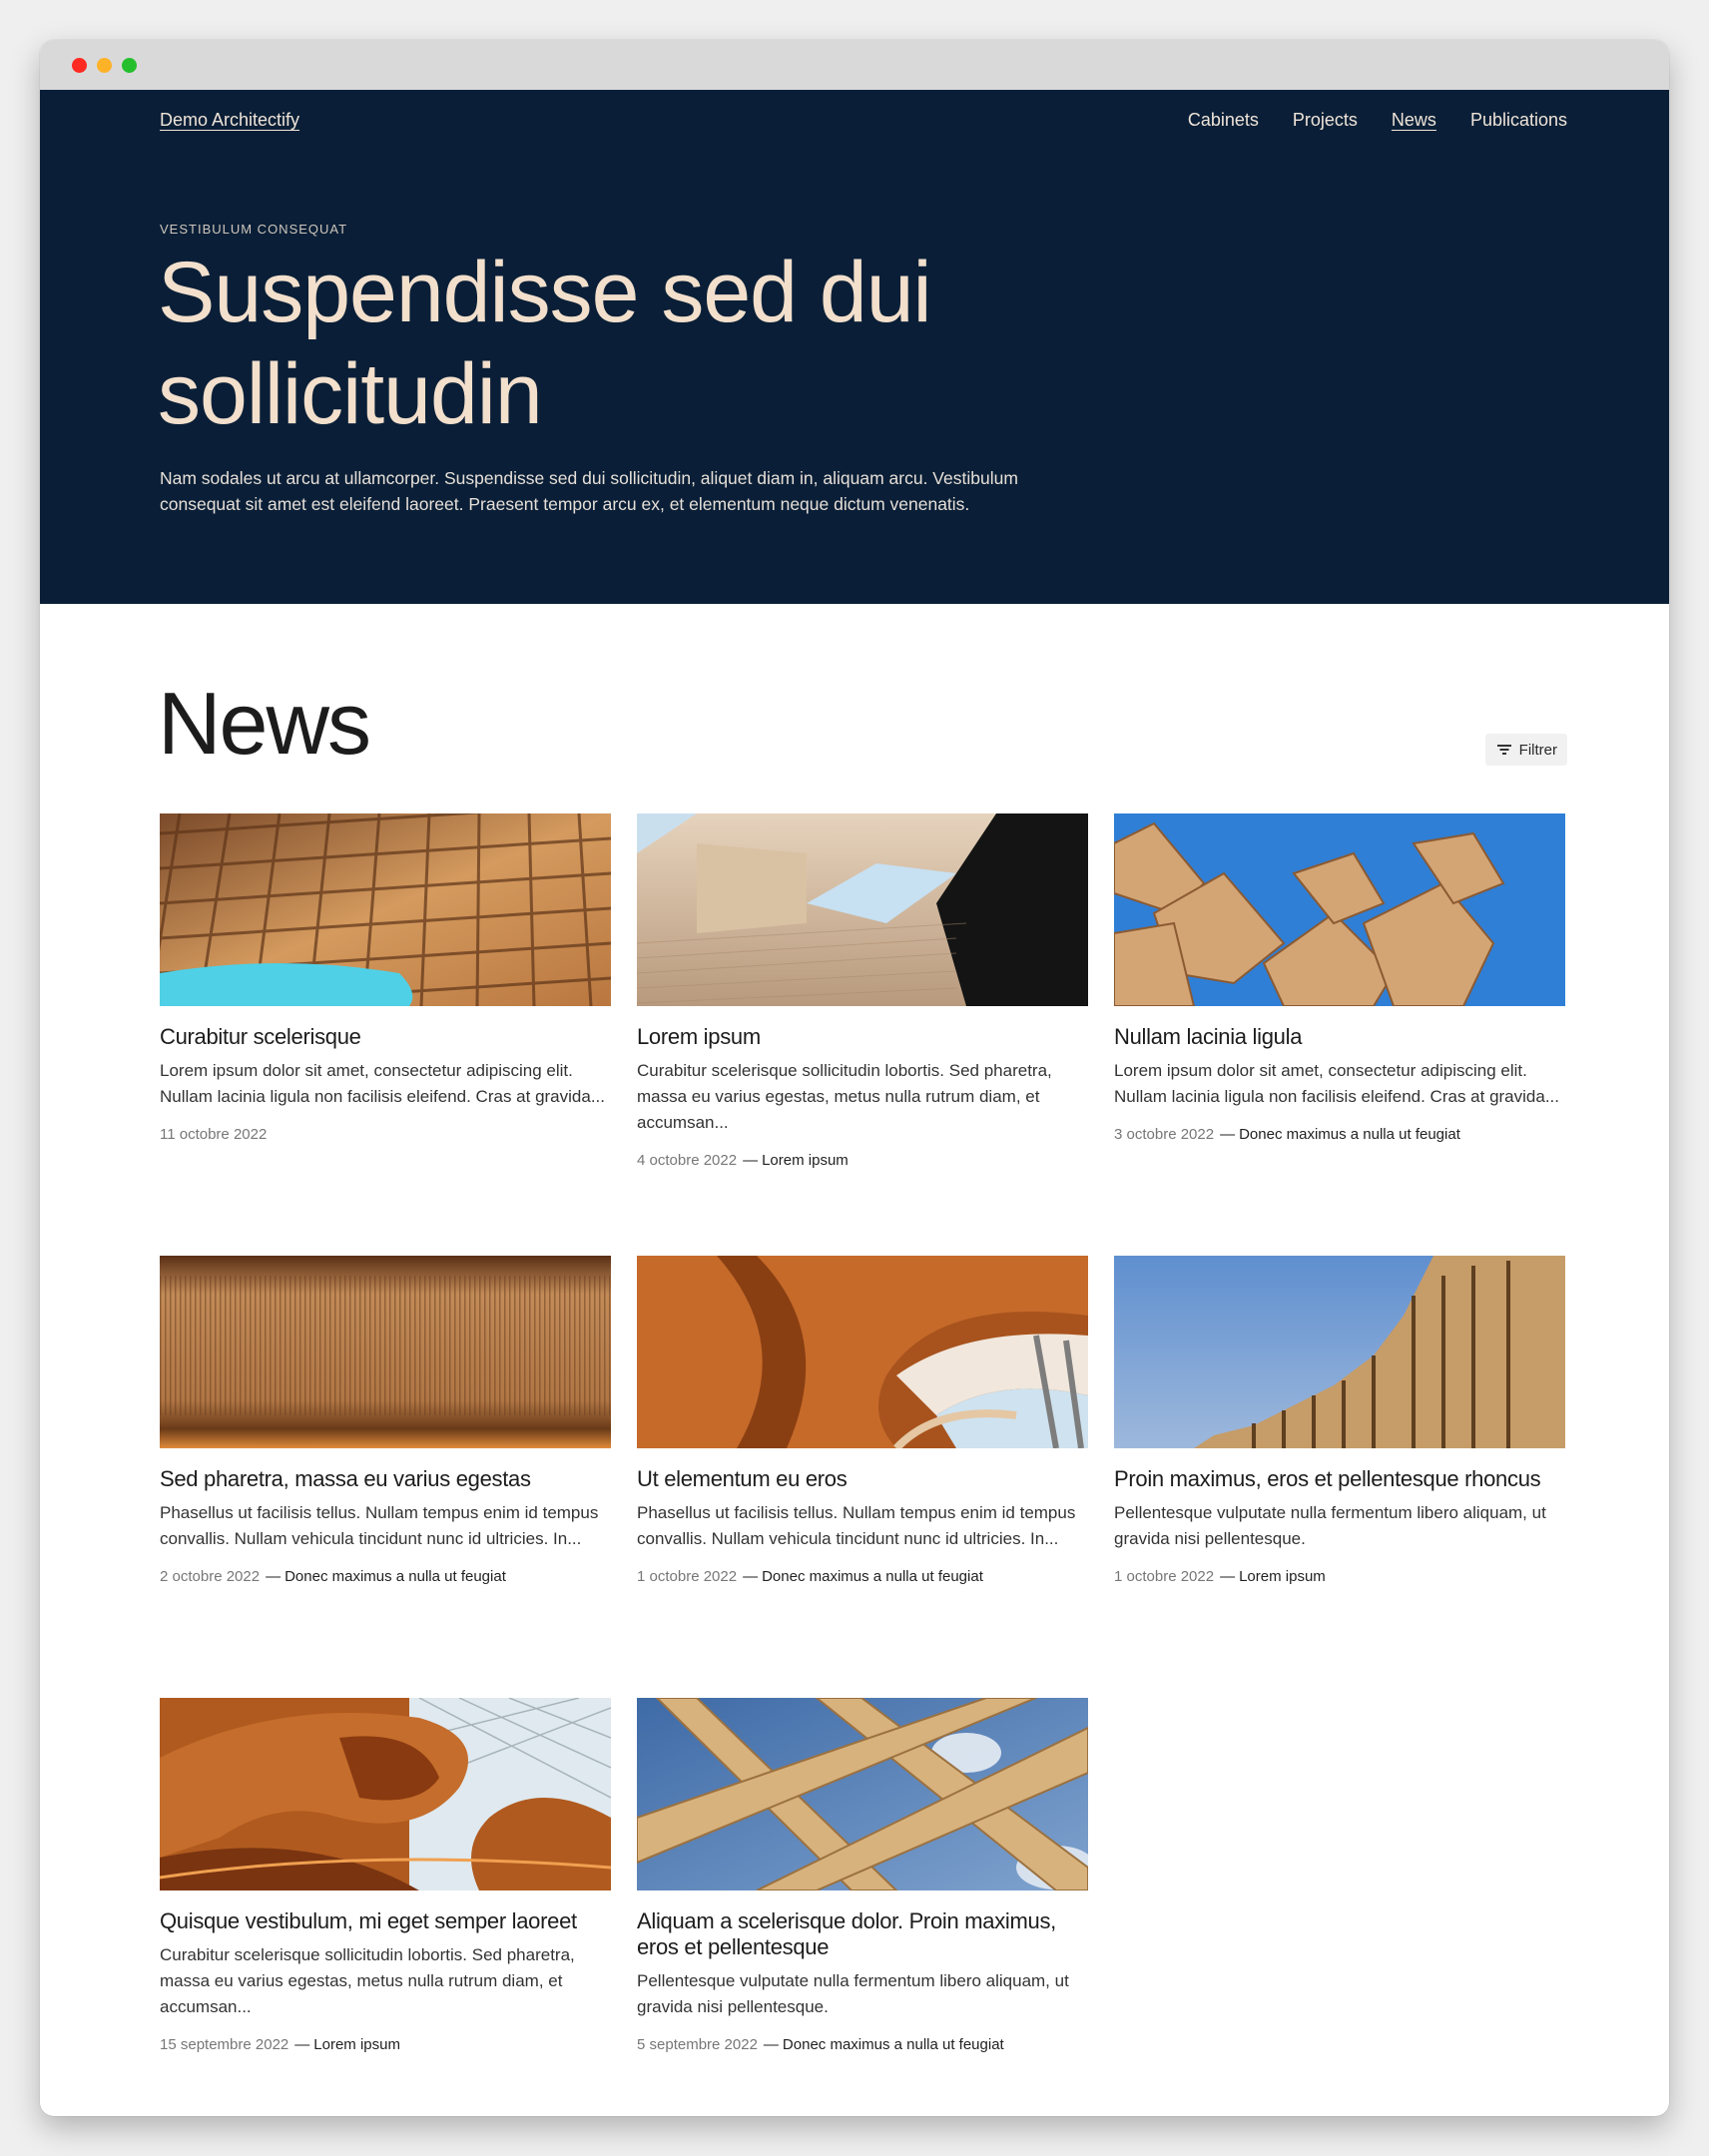 Image resolution: width=1709 pixels, height=2156 pixels. What do you see at coordinates (545, 343) in the screenshot?
I see `hero-title: Suspendisse sed dui sollicitudin` at bounding box center [545, 343].